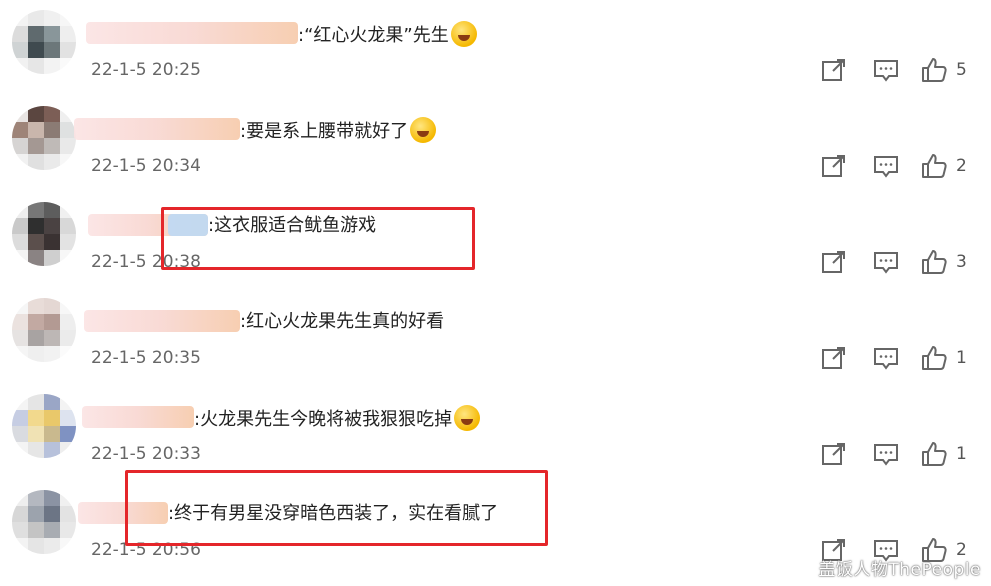 This screenshot has width=991, height=586. I want to click on comment-time: 22-1-5 20:34, so click(146, 166).